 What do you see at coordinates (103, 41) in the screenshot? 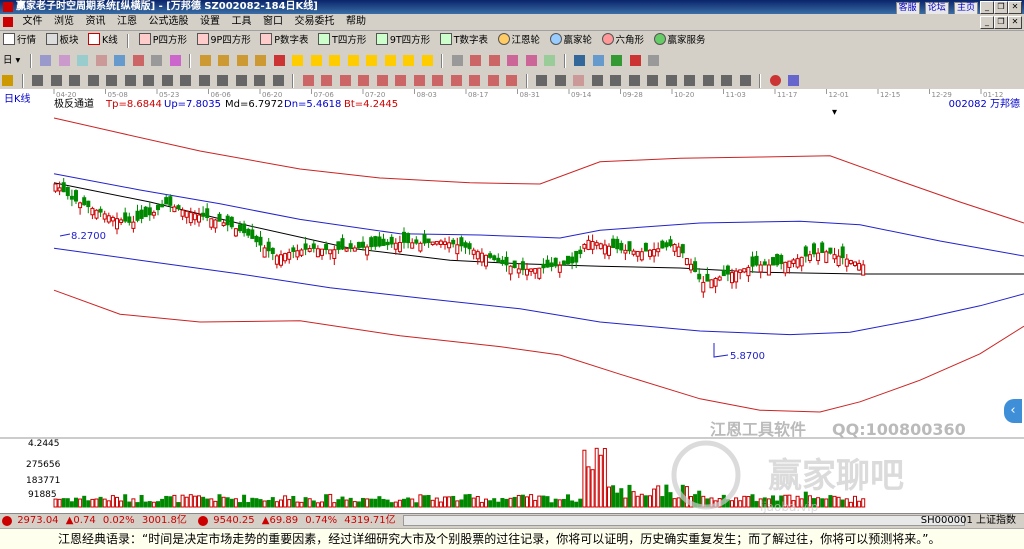
I see `kline-button: K线` at bounding box center [103, 41].